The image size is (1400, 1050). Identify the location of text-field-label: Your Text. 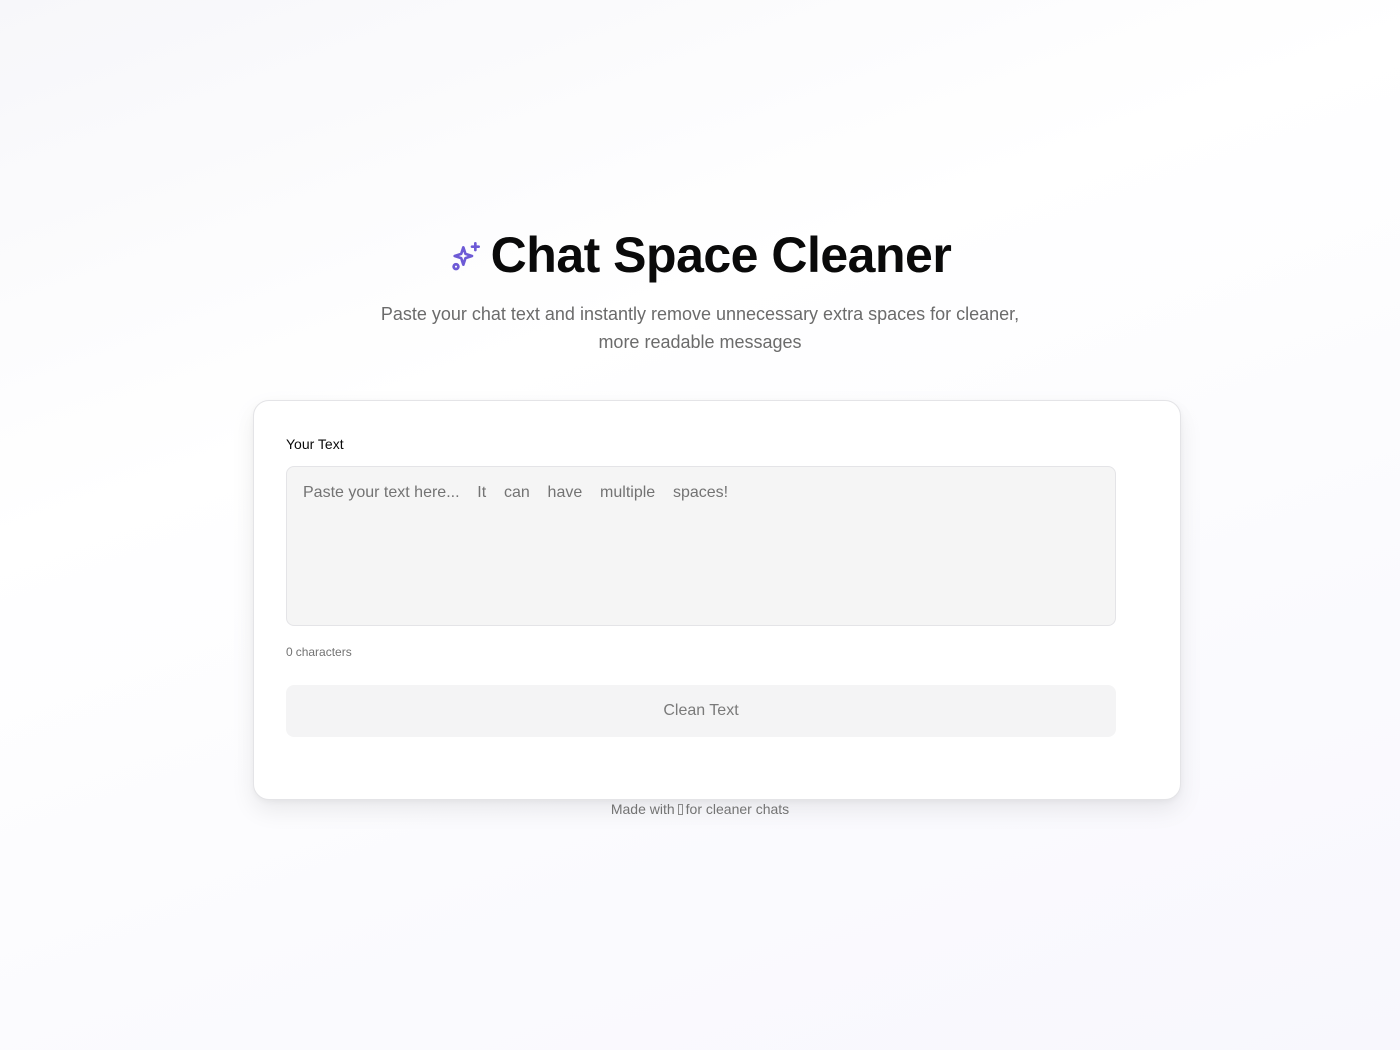
(315, 444).